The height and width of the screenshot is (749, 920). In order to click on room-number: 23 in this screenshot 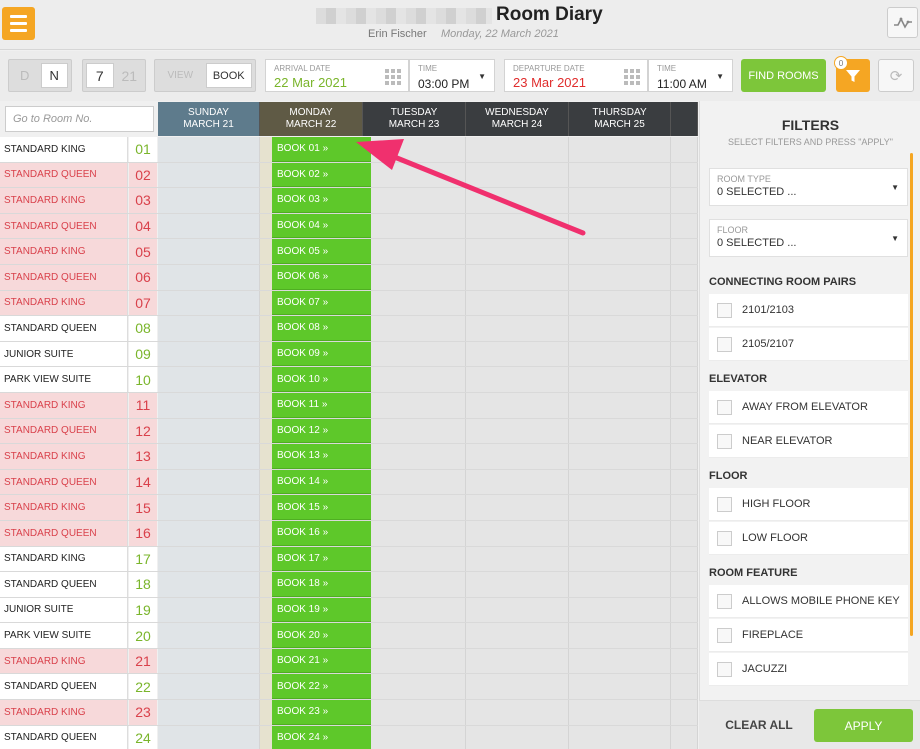, I will do `click(143, 712)`.